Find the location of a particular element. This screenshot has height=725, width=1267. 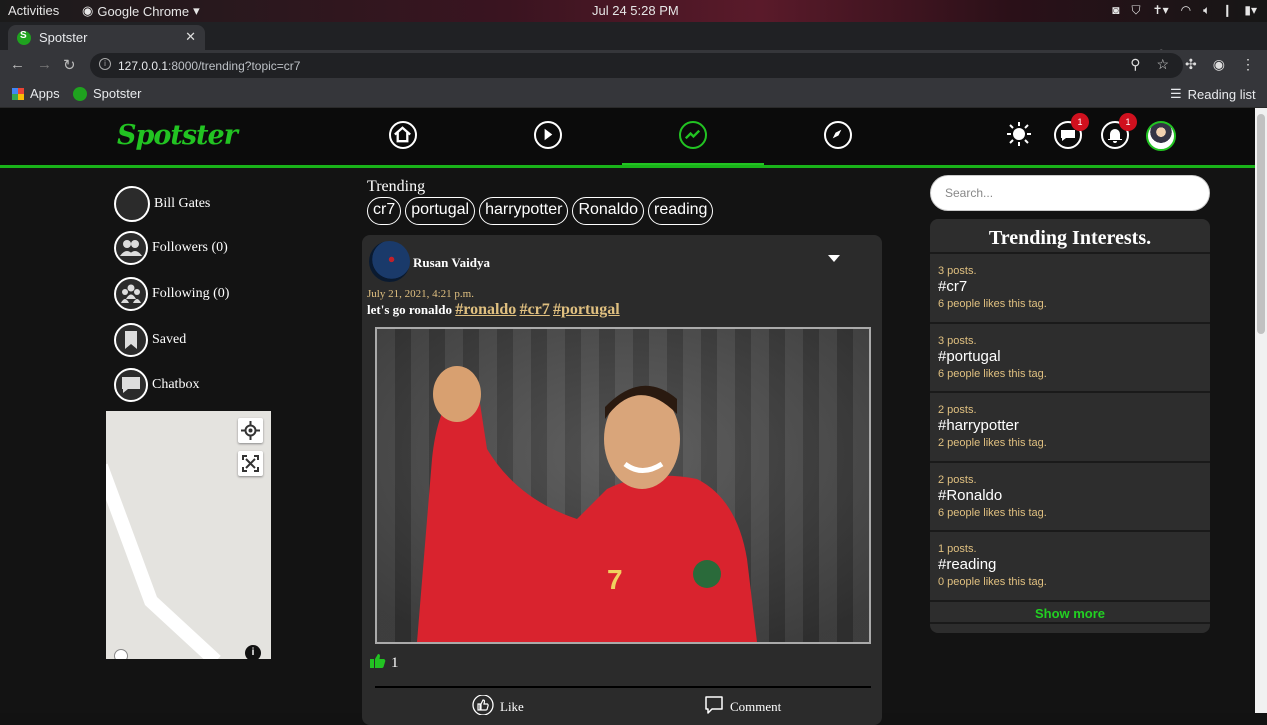

discord-icon: ◙ is located at coordinates (1115, 10).